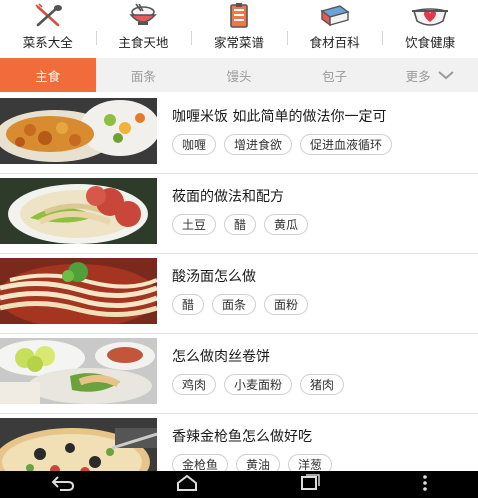 The width and height of the screenshot is (478, 498). Describe the element at coordinates (430, 42) in the screenshot. I see `nav-label: 饮食健康` at that location.